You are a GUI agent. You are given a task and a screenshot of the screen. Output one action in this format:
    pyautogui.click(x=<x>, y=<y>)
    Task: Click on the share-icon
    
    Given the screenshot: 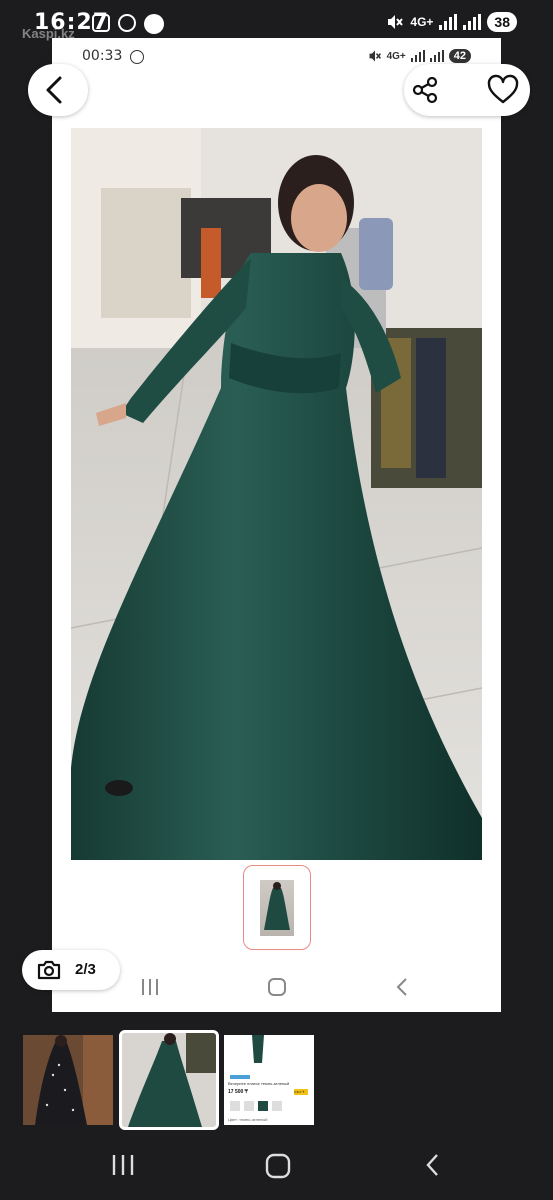 What is the action you would take?
    pyautogui.click(x=425, y=90)
    